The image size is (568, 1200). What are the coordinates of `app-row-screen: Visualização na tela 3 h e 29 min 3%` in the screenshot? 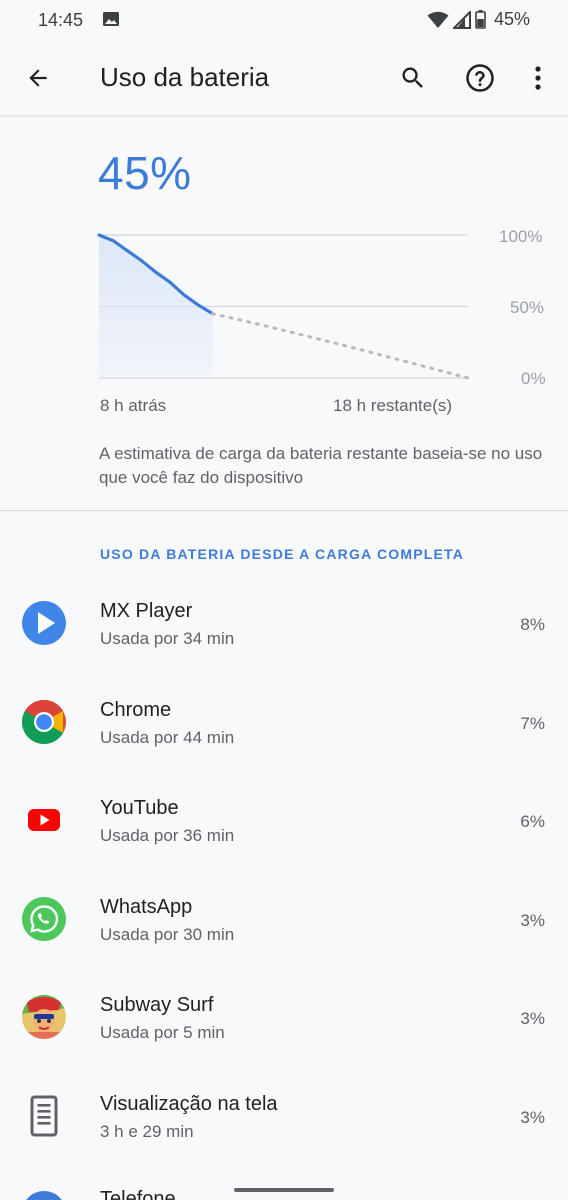 It's located at (284, 1122).